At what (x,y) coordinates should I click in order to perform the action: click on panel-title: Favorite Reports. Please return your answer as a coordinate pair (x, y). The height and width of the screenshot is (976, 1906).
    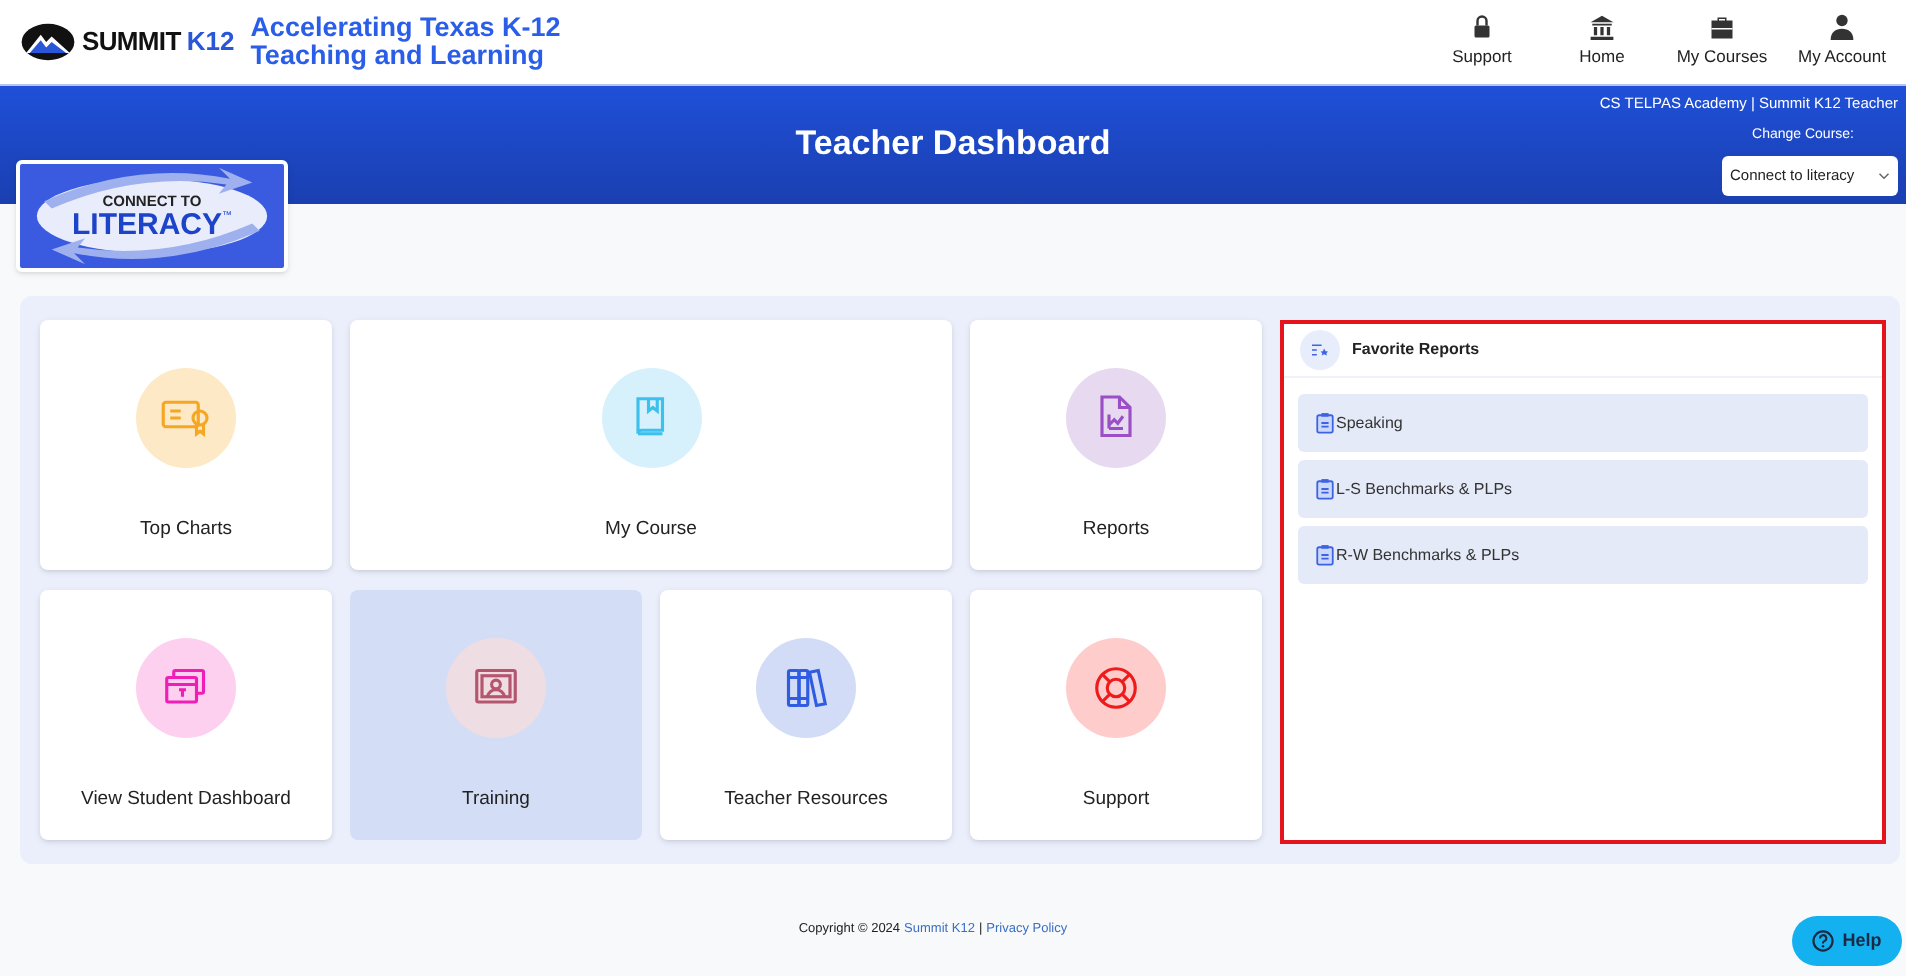
    Looking at the image, I should click on (1416, 350).